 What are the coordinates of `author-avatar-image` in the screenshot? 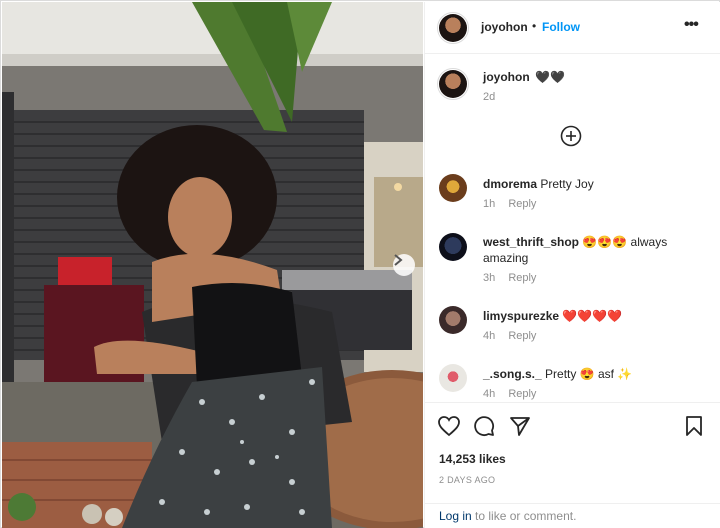 It's located at (453, 28).